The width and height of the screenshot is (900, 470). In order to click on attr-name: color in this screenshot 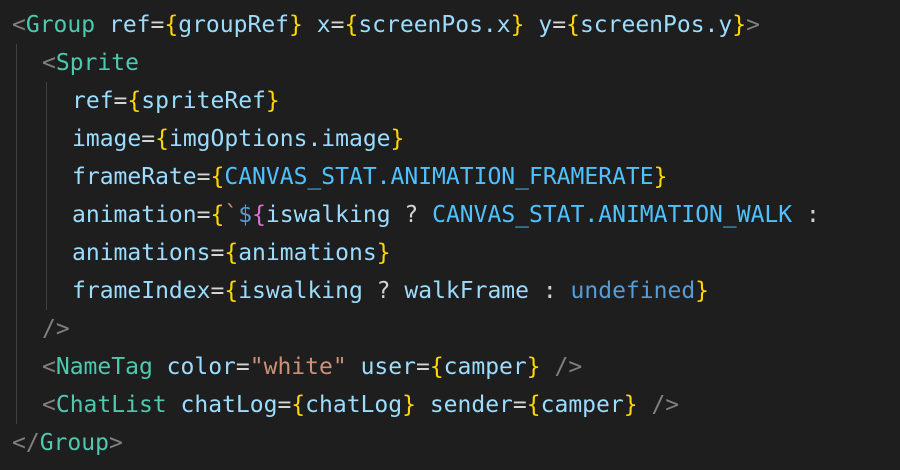, I will do `click(201, 367)`.